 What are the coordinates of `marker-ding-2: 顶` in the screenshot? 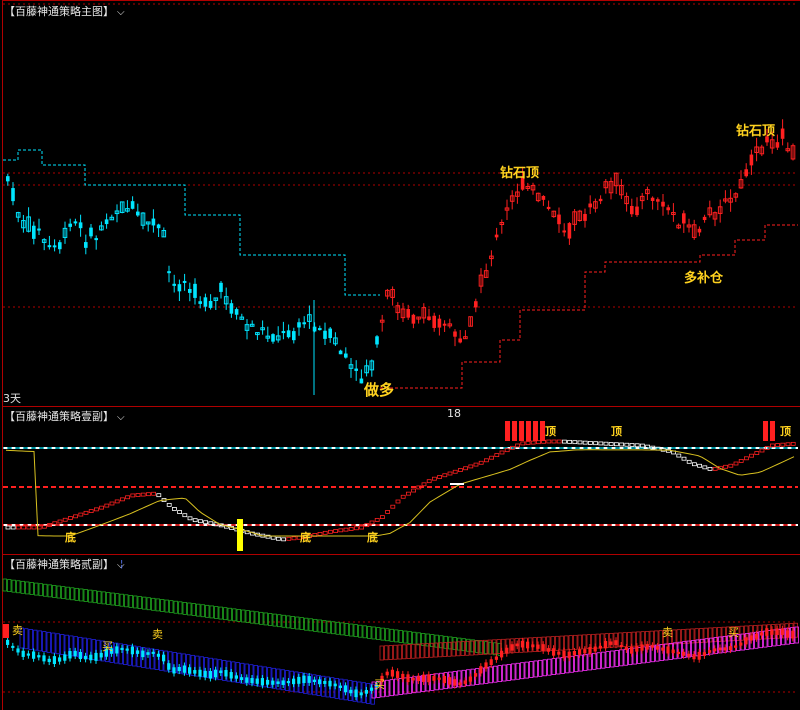 It's located at (616, 431).